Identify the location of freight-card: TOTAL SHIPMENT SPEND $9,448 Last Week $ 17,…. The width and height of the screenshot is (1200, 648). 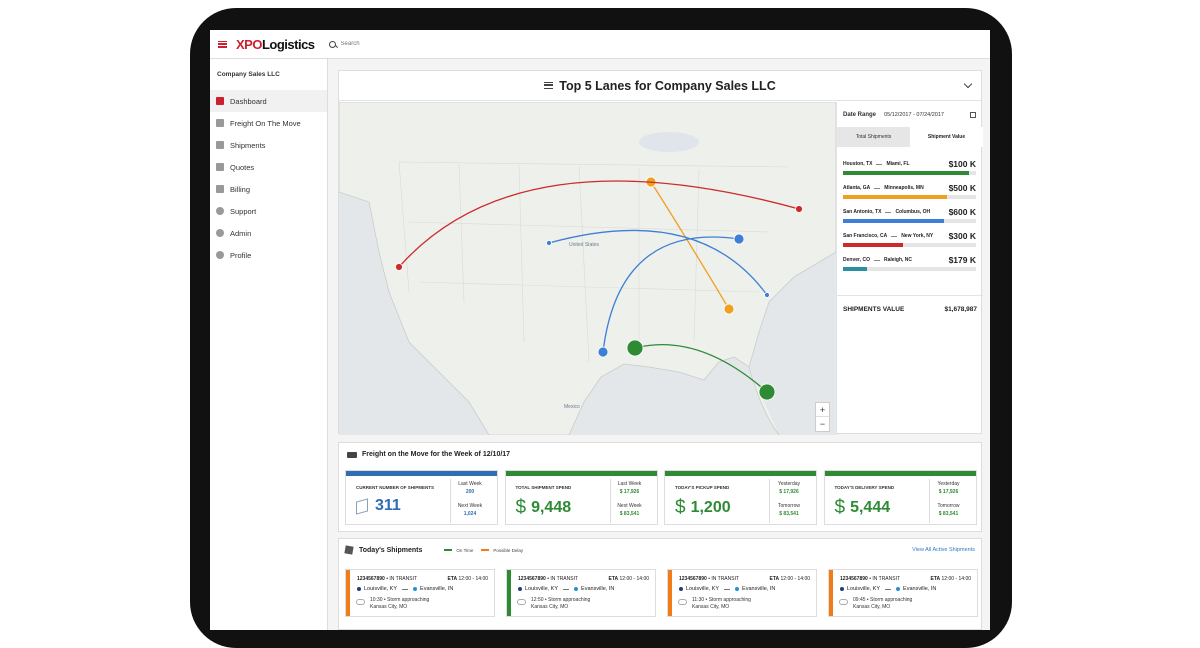
(581, 497).